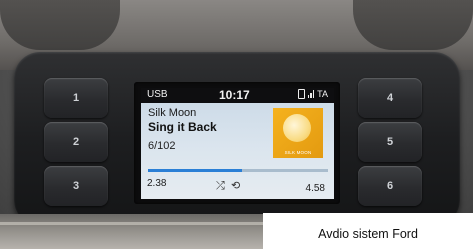 The image size is (473, 249). I want to click on preset-button-5: 5, so click(390, 142).